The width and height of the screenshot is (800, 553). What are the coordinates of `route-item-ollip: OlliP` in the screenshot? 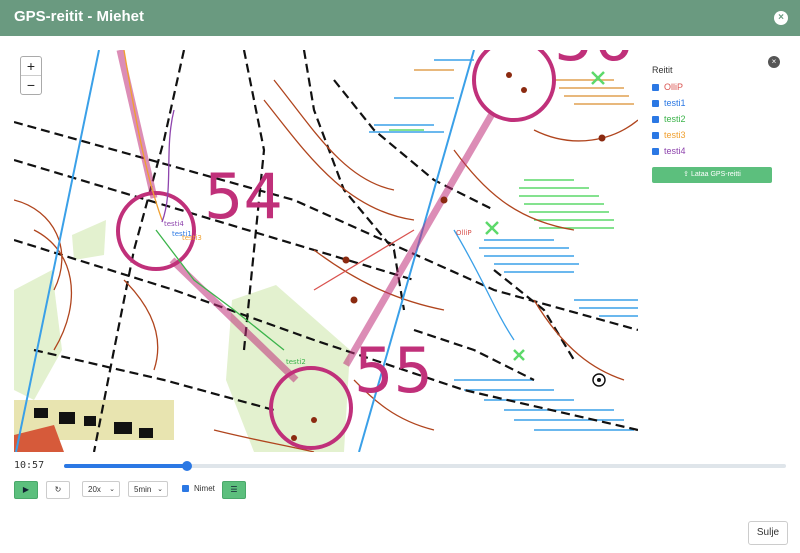 It's located at (667, 87).